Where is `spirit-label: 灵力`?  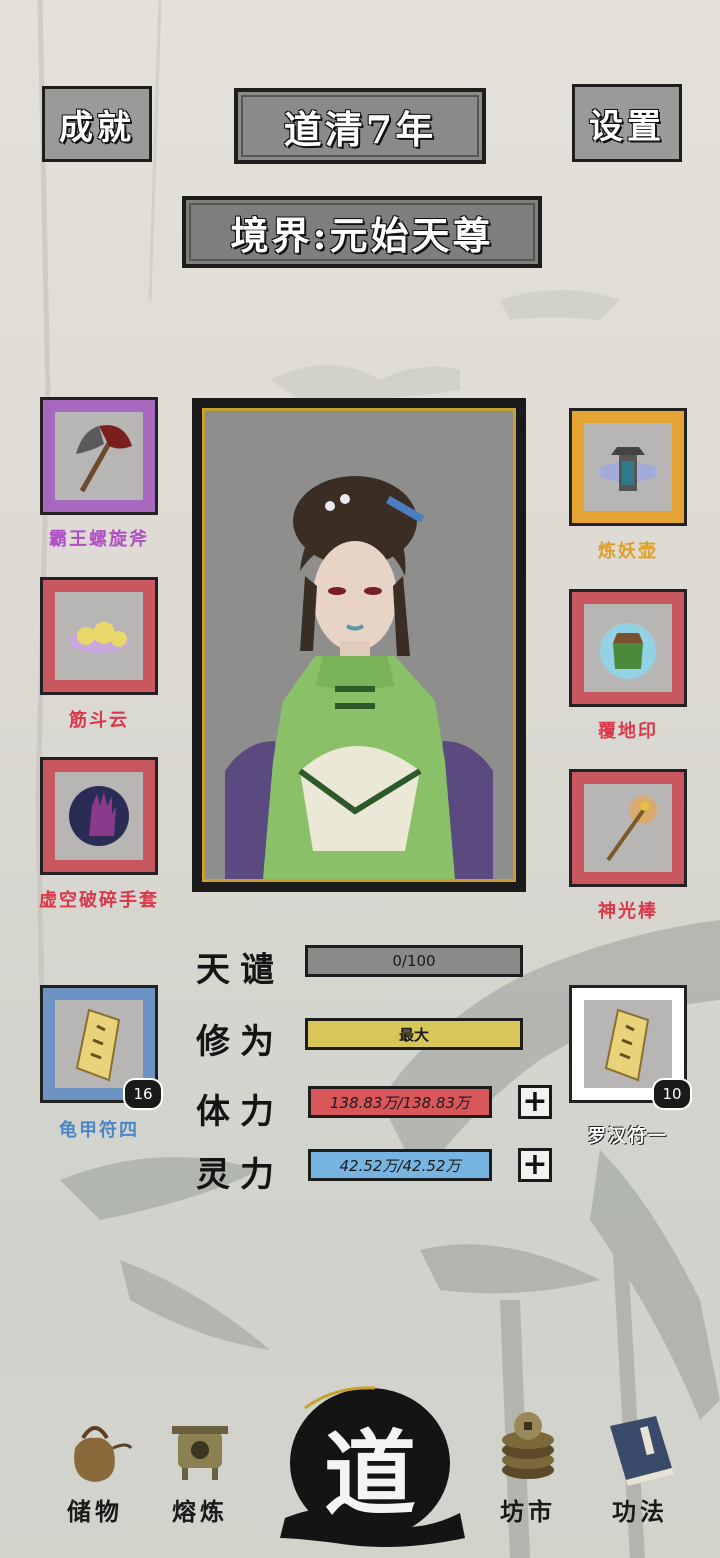
spirit-label: 灵力 is located at coordinates (240, 1175).